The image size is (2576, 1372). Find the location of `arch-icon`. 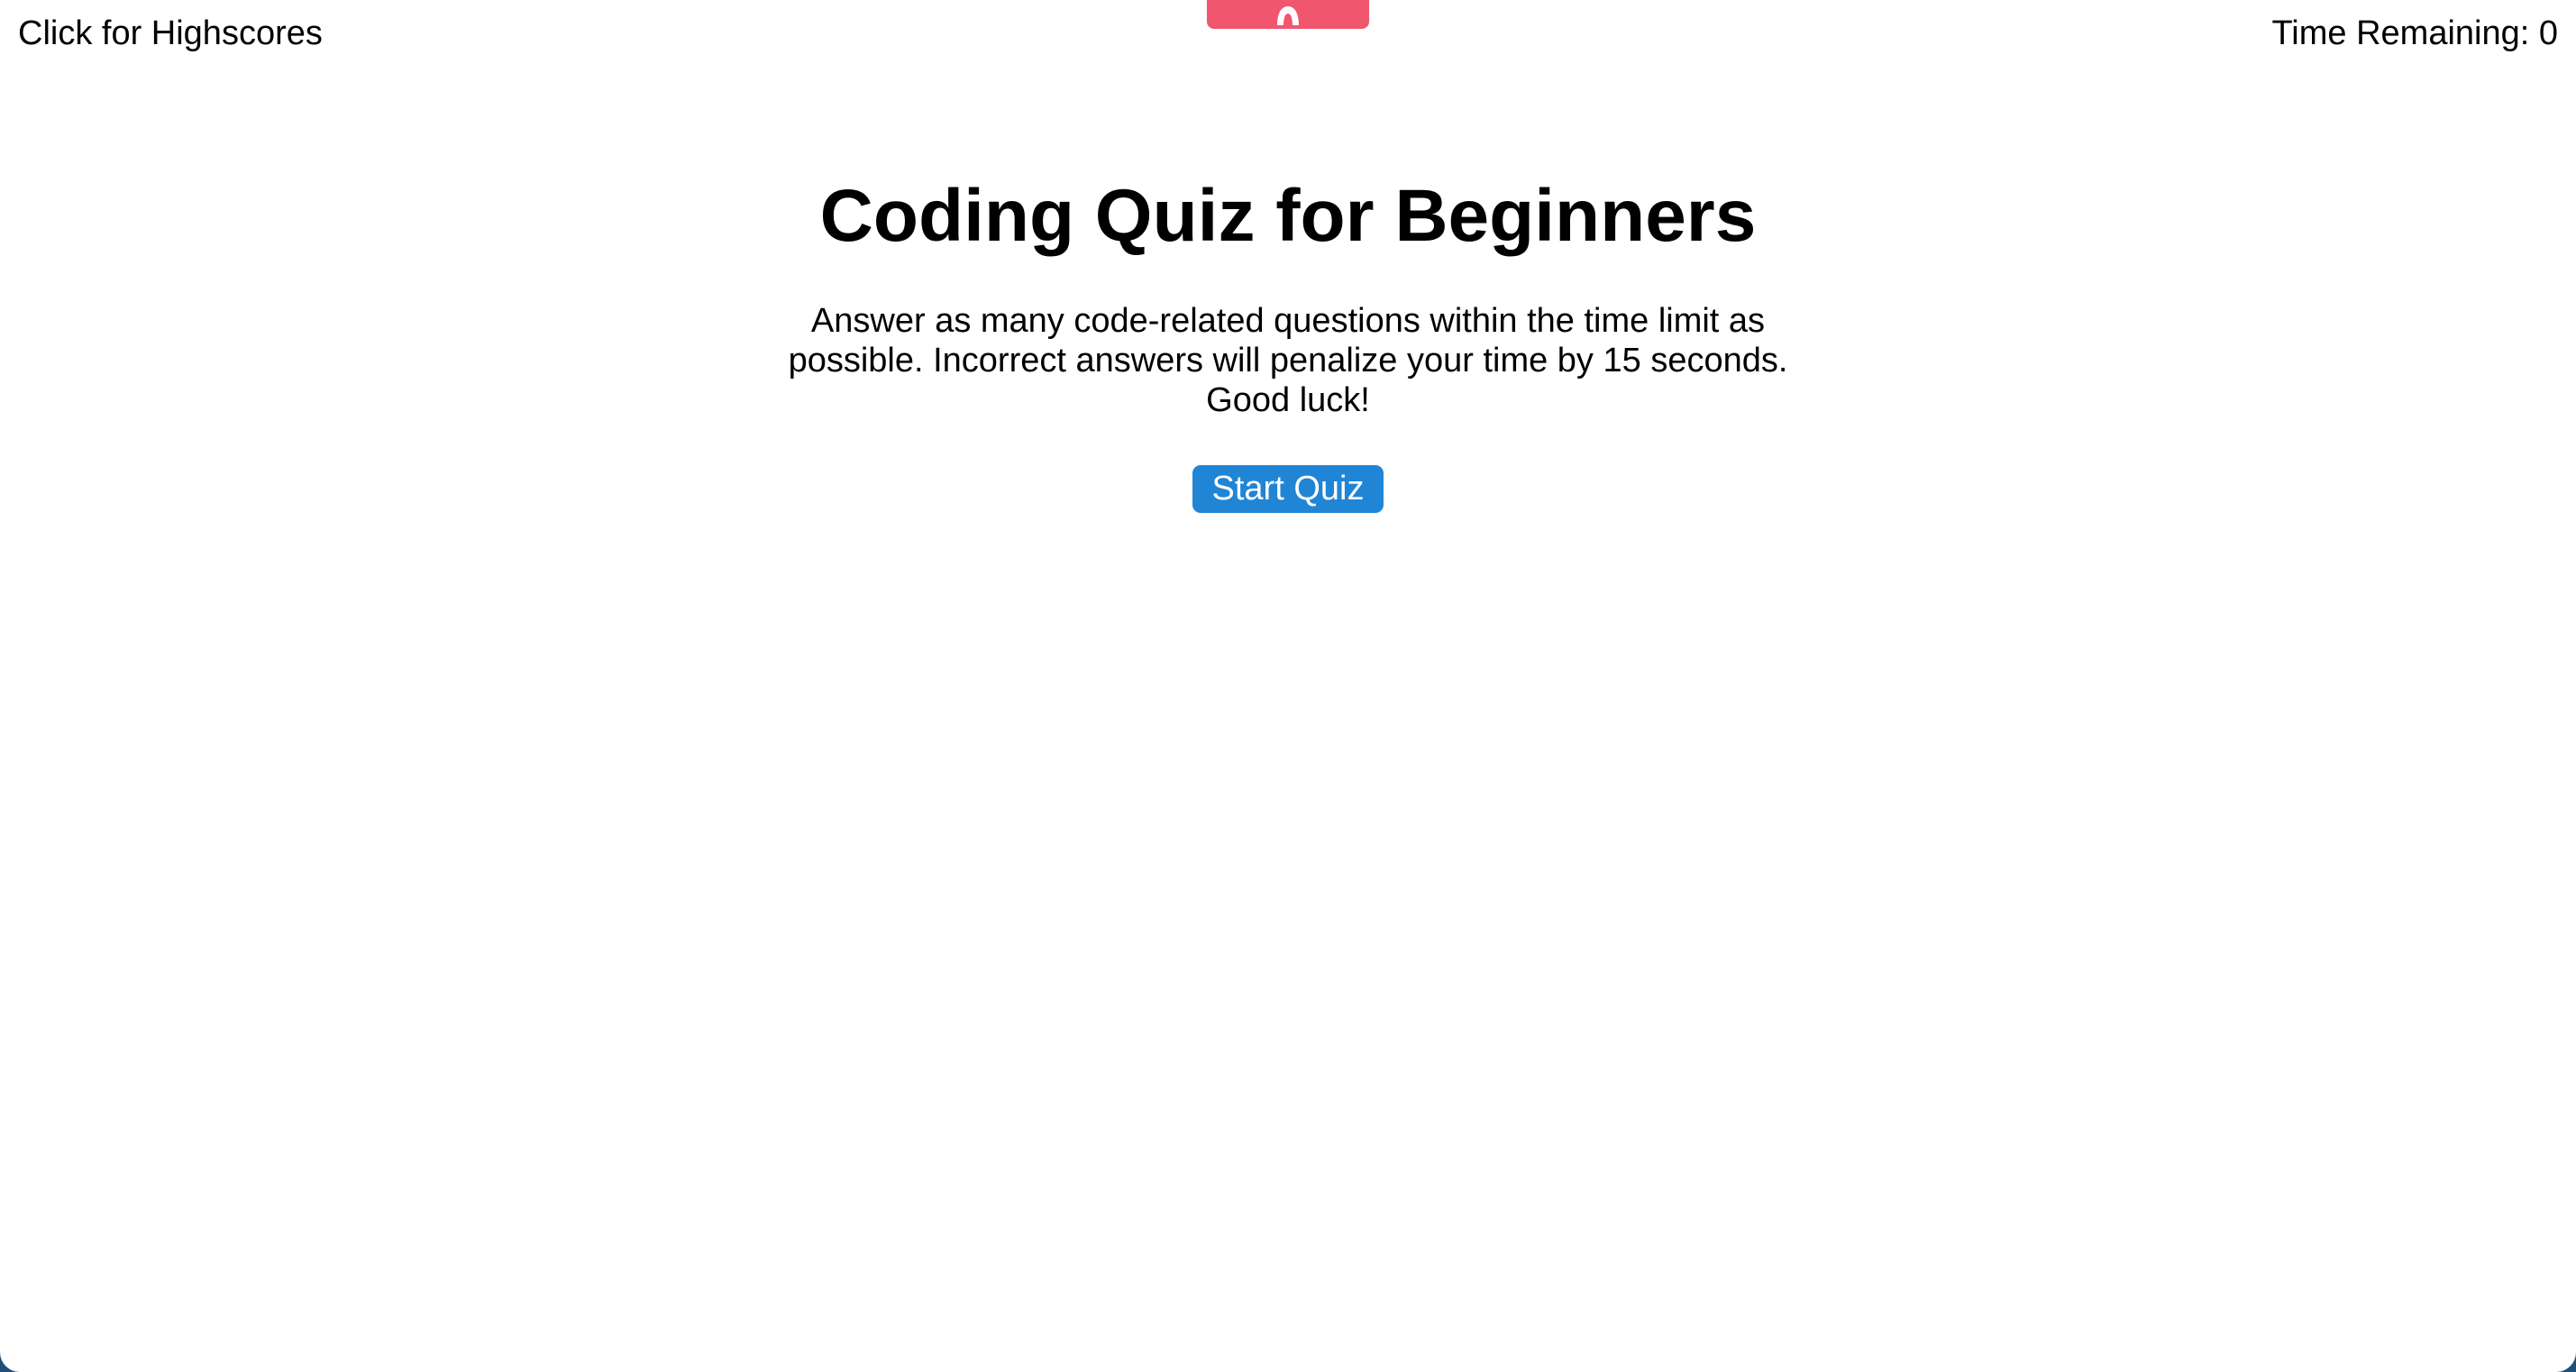

arch-icon is located at coordinates (1288, 15).